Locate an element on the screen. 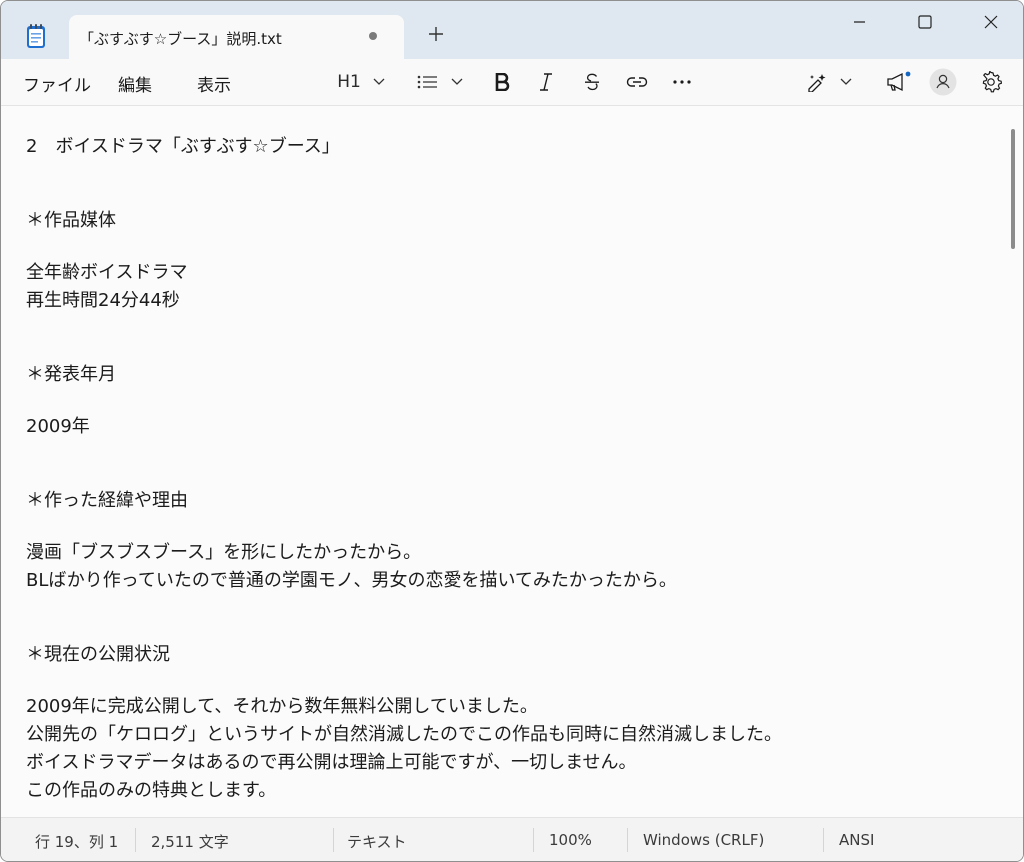 Image resolution: width=1024 pixels, height=862 pixels. menu-view: 表示 is located at coordinates (214, 83).